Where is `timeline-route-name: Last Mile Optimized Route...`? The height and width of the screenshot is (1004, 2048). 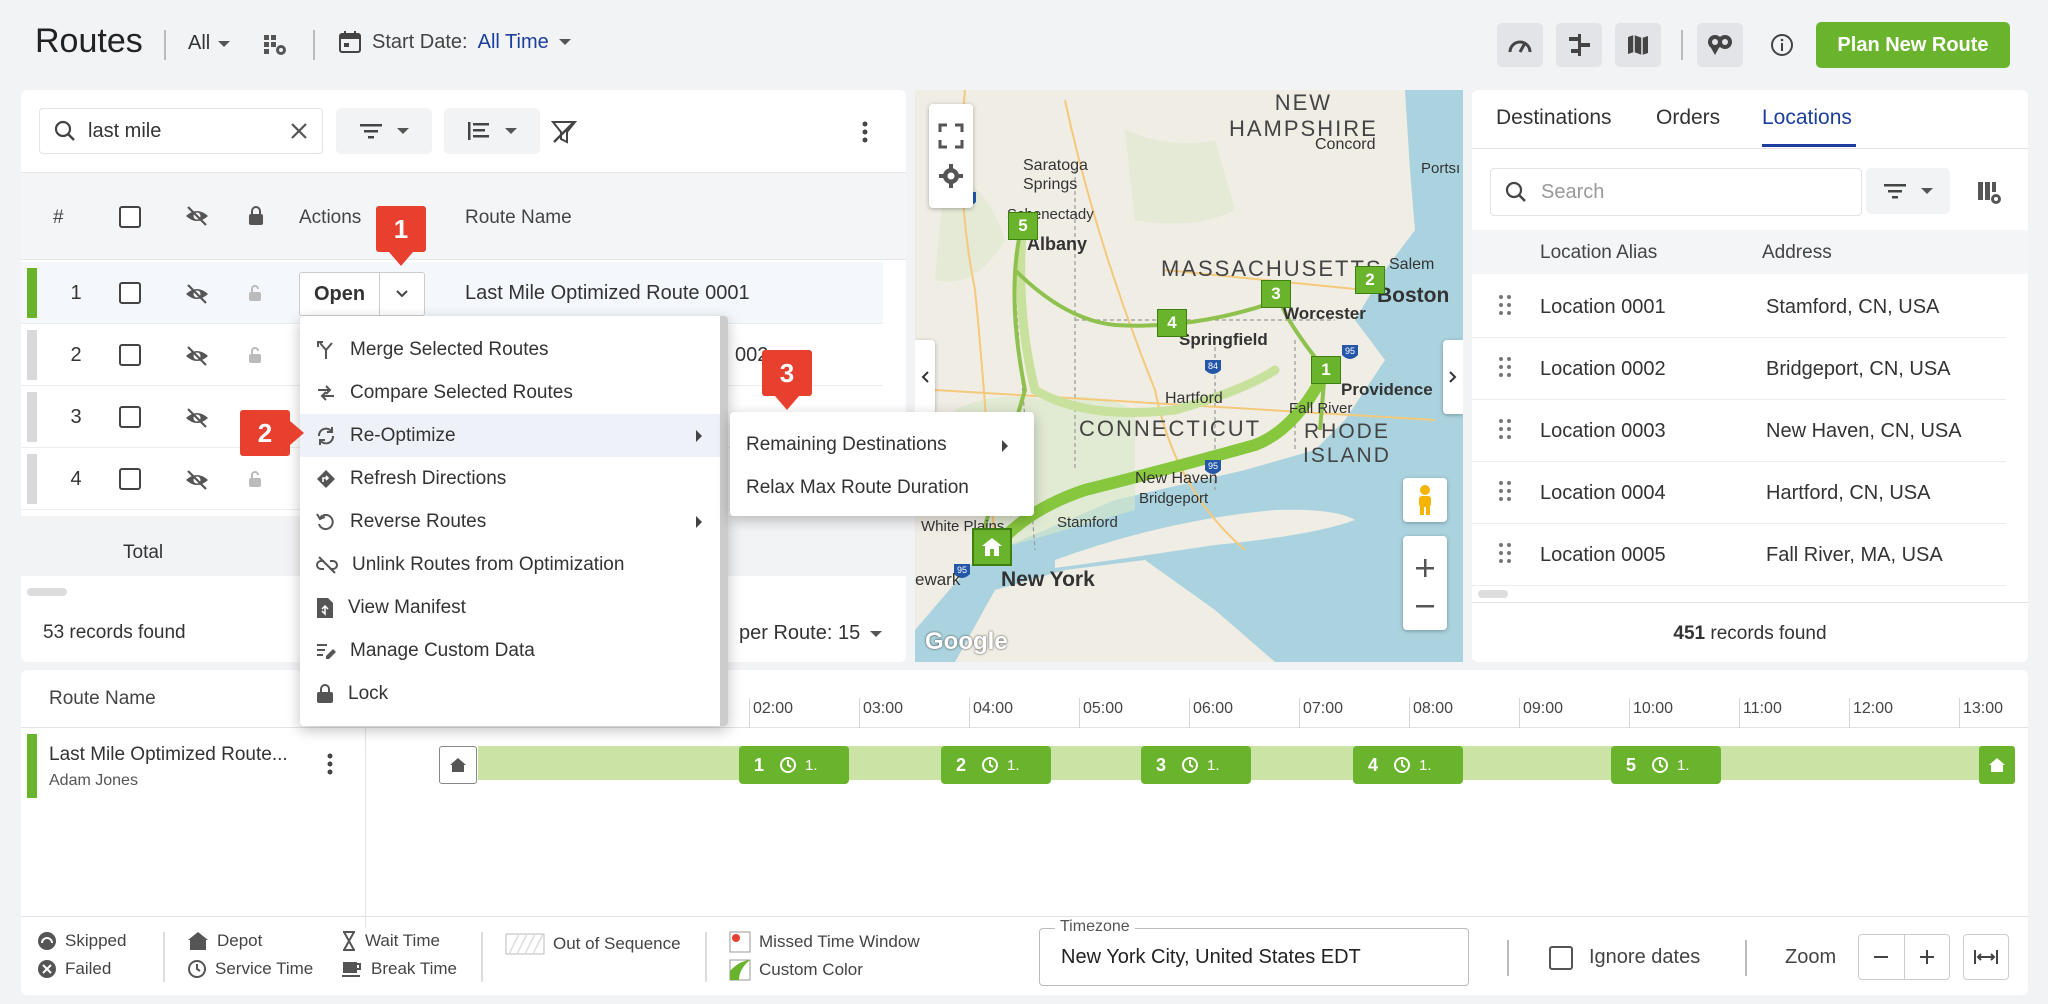 timeline-route-name: Last Mile Optimized Route... is located at coordinates (168, 755).